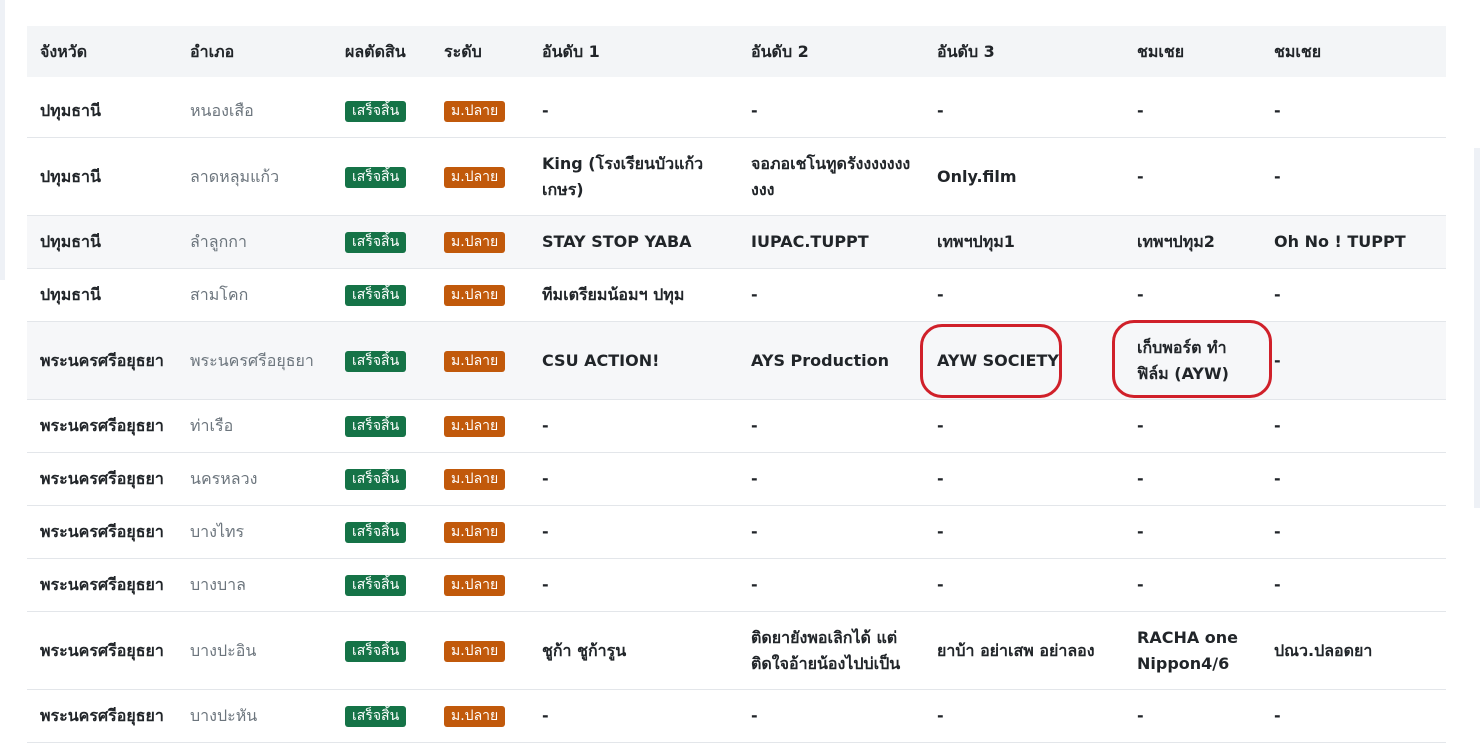 This screenshot has width=1480, height=746. Describe the element at coordinates (613, 294) in the screenshot. I see `rank-1-cell: ทีมเตรียมน้อมฯ ปทุม` at that location.